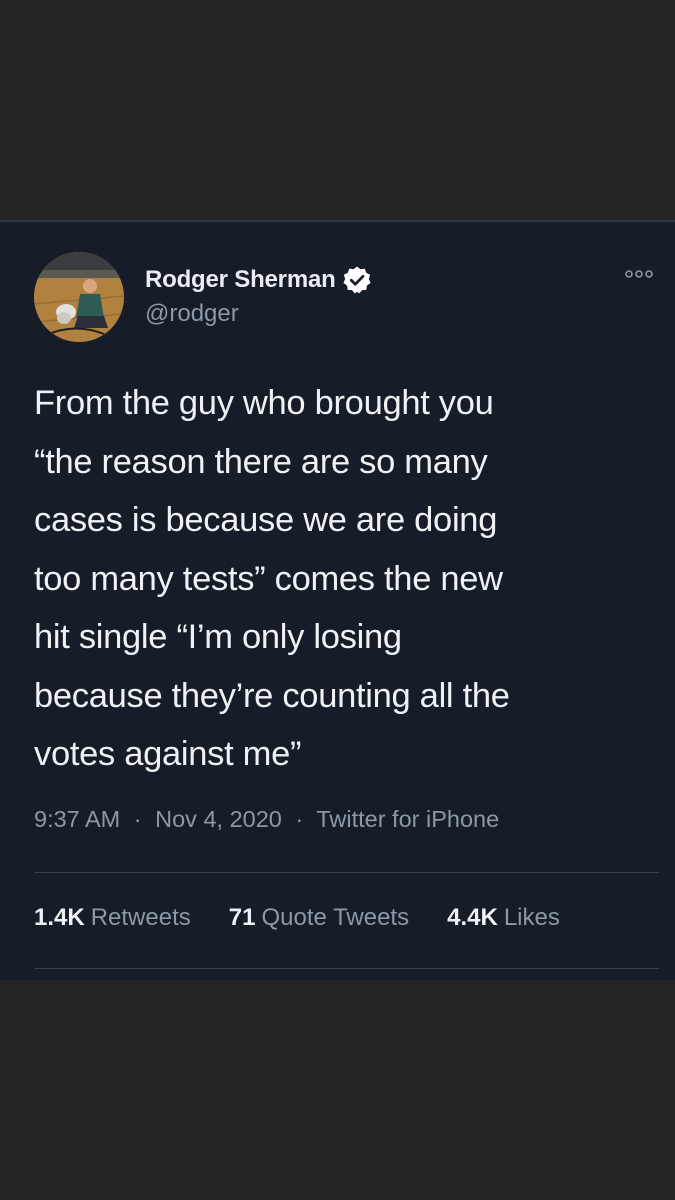 This screenshot has width=675, height=1200. Describe the element at coordinates (639, 274) in the screenshot. I see `more-options-icon` at that location.